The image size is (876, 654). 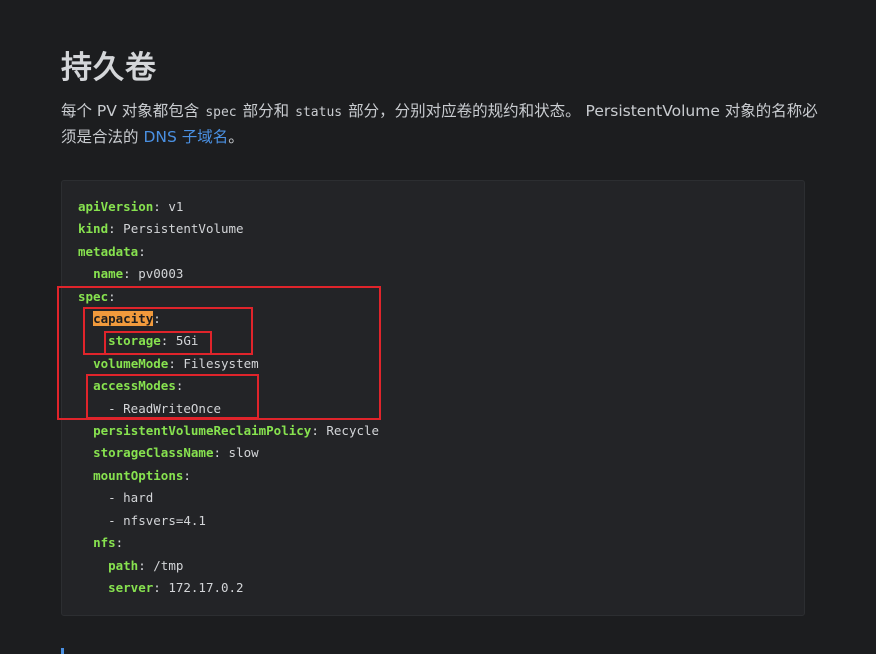 I want to click on code-key: apiVersion, so click(x=116, y=206).